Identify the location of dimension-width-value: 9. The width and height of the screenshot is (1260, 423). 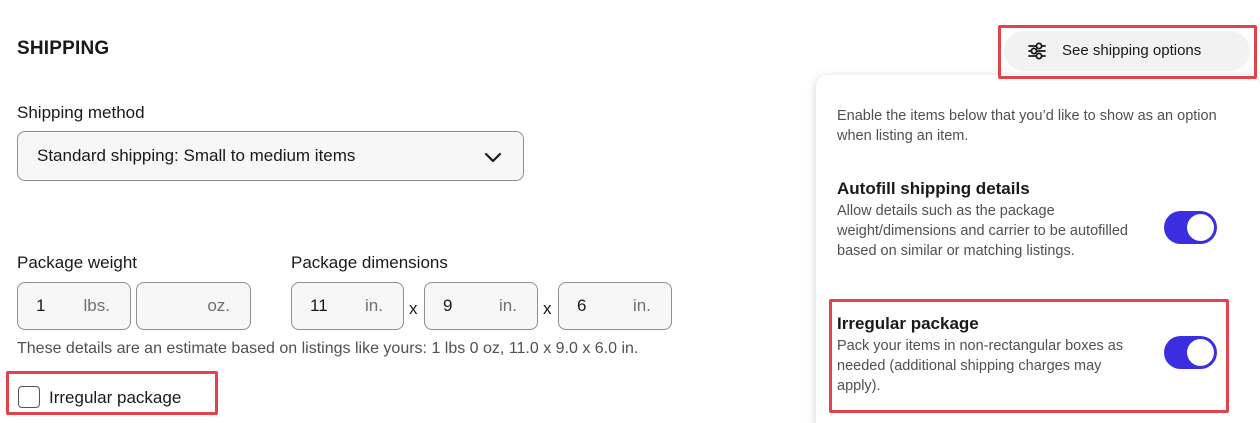
(448, 305).